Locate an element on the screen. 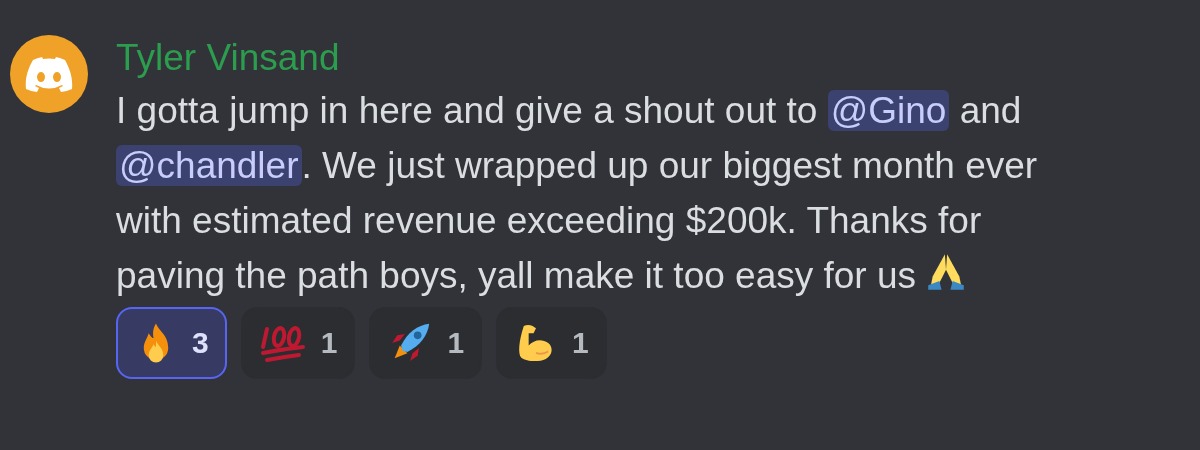 This screenshot has height=450, width=1200. author-name: Tyler Vinsand is located at coordinates (577, 58).